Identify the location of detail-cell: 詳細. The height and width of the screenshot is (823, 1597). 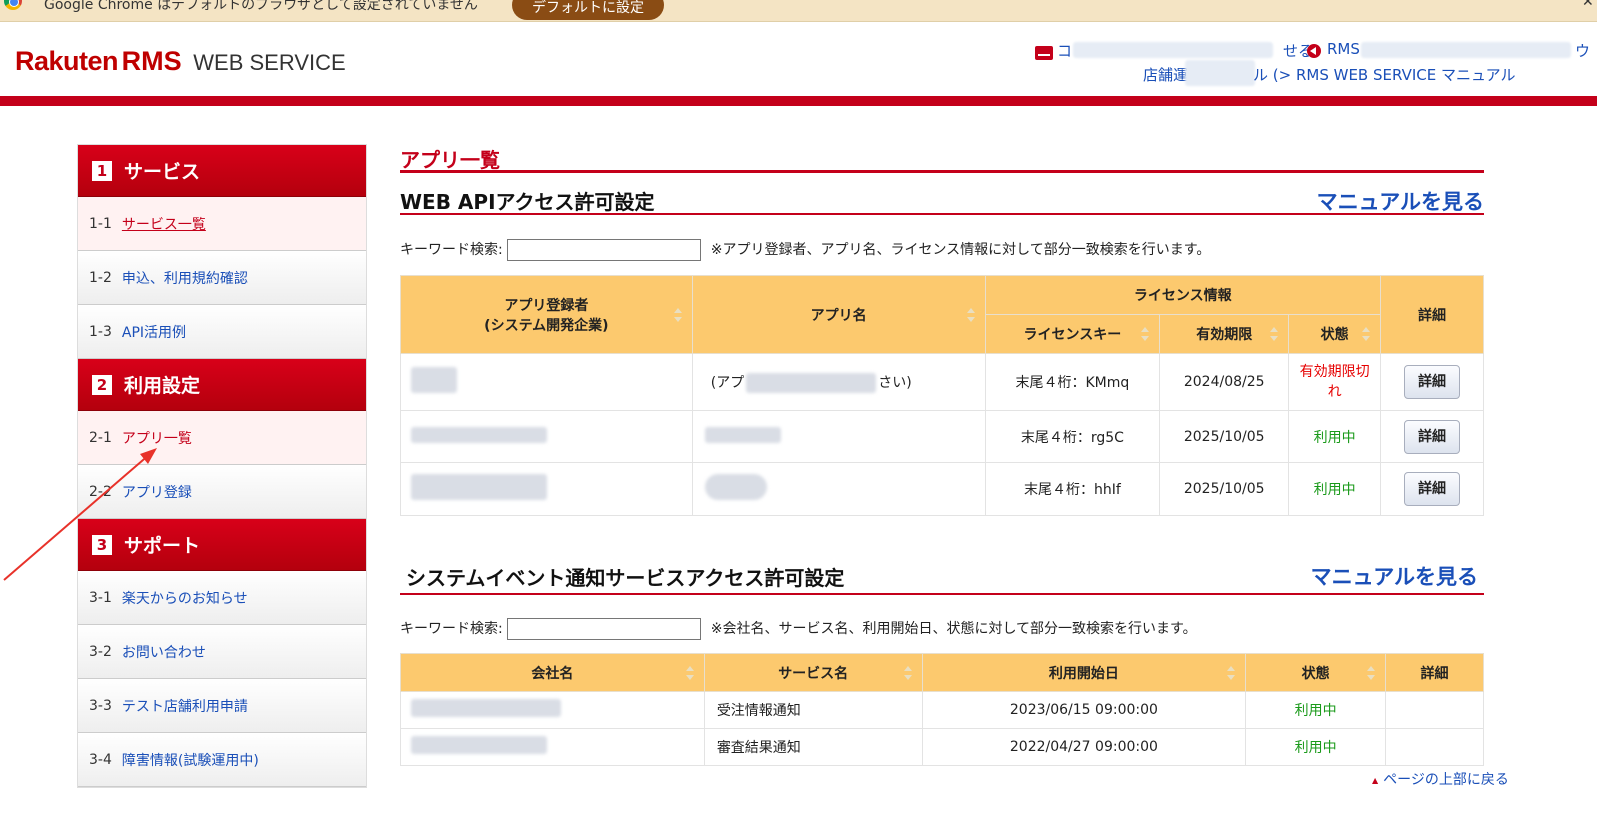
(1432, 436).